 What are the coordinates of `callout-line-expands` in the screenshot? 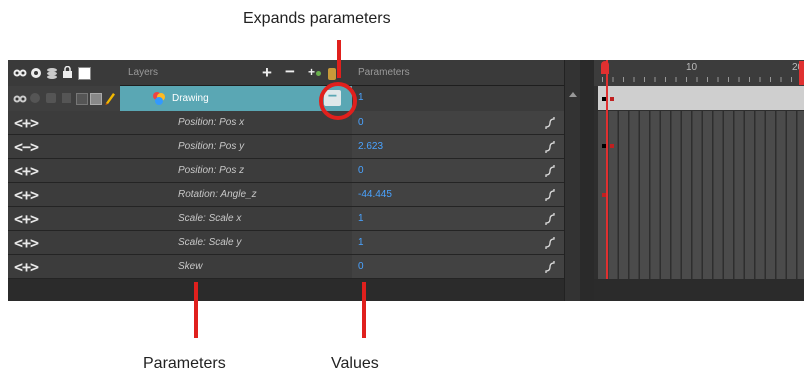 It's located at (339, 59).